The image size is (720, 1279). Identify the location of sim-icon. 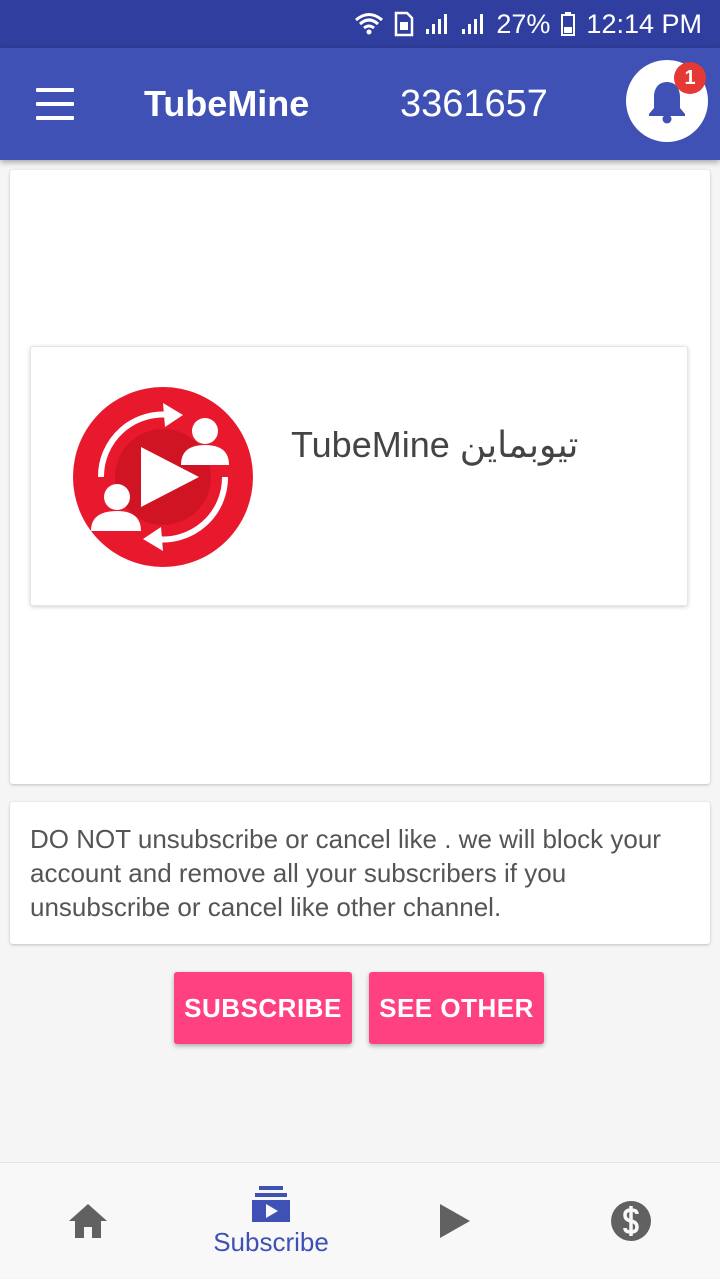
(404, 24).